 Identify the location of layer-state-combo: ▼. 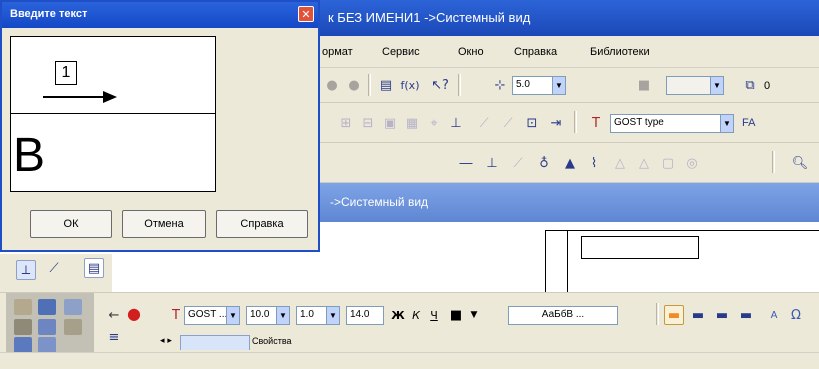
(695, 85).